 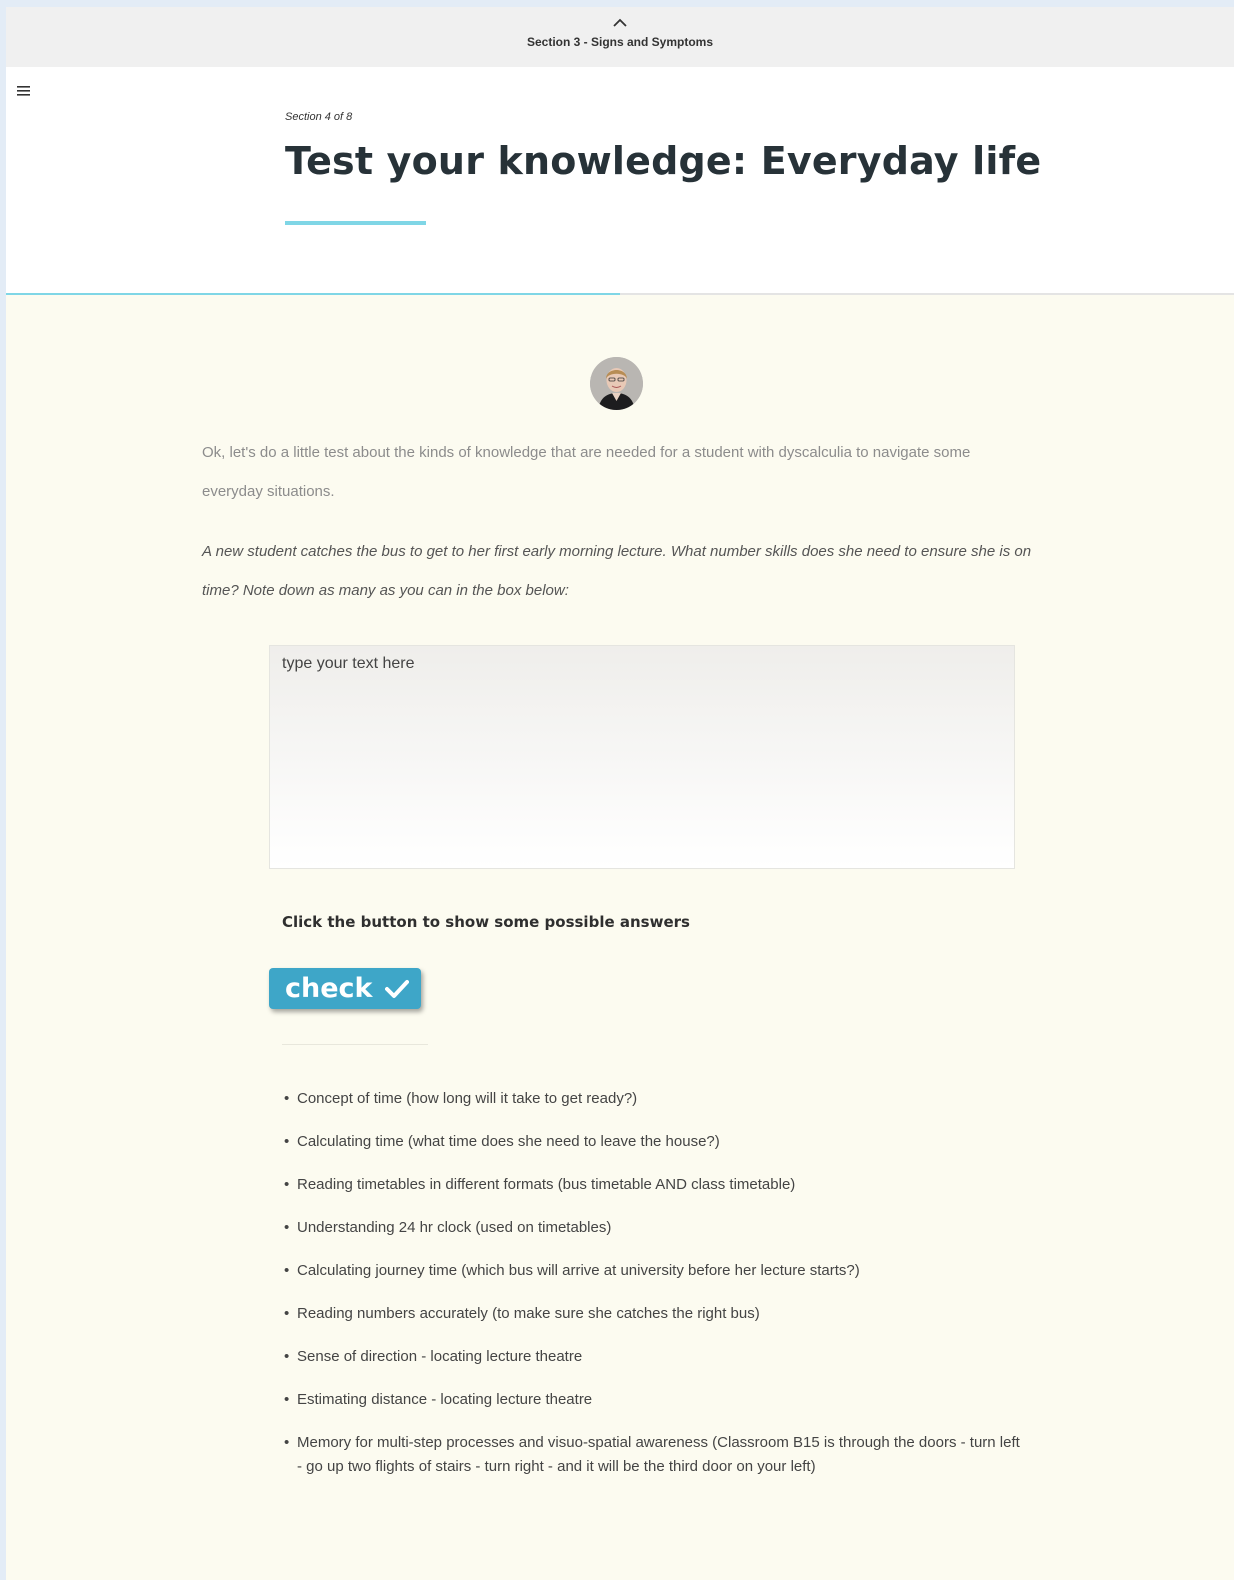 I want to click on section-count: Section 4 of 8, so click(x=319, y=117).